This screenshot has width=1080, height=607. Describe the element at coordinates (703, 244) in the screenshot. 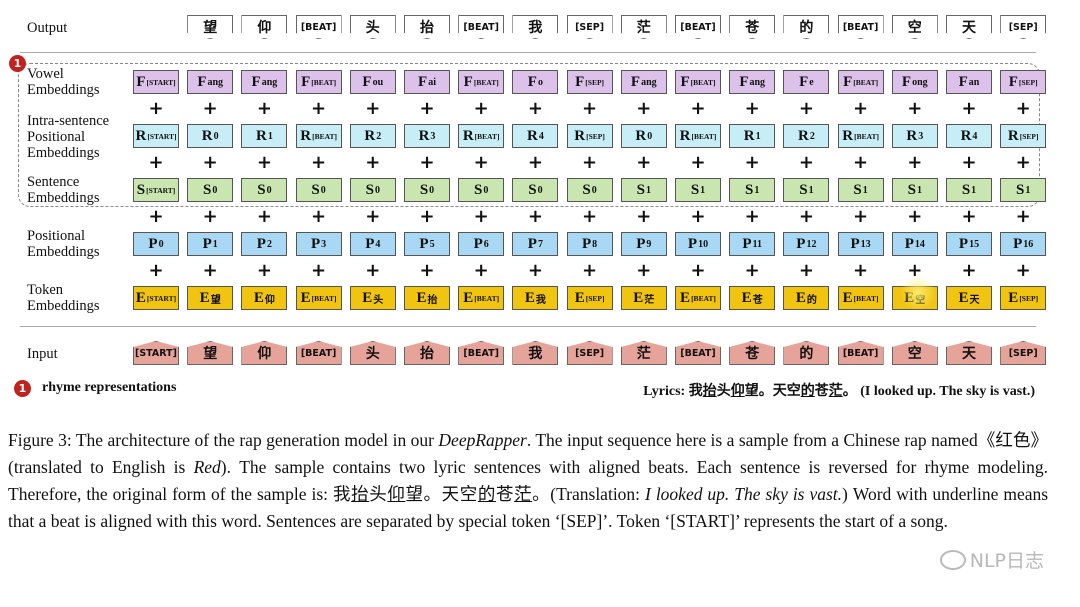

I see `embedding-subscript: 10` at that location.